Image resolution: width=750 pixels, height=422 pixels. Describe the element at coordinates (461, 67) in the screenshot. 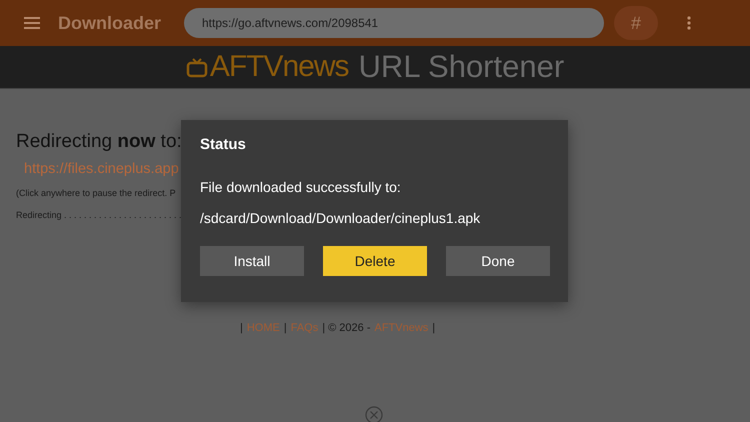

I see `banner-title: URL Shortener` at that location.